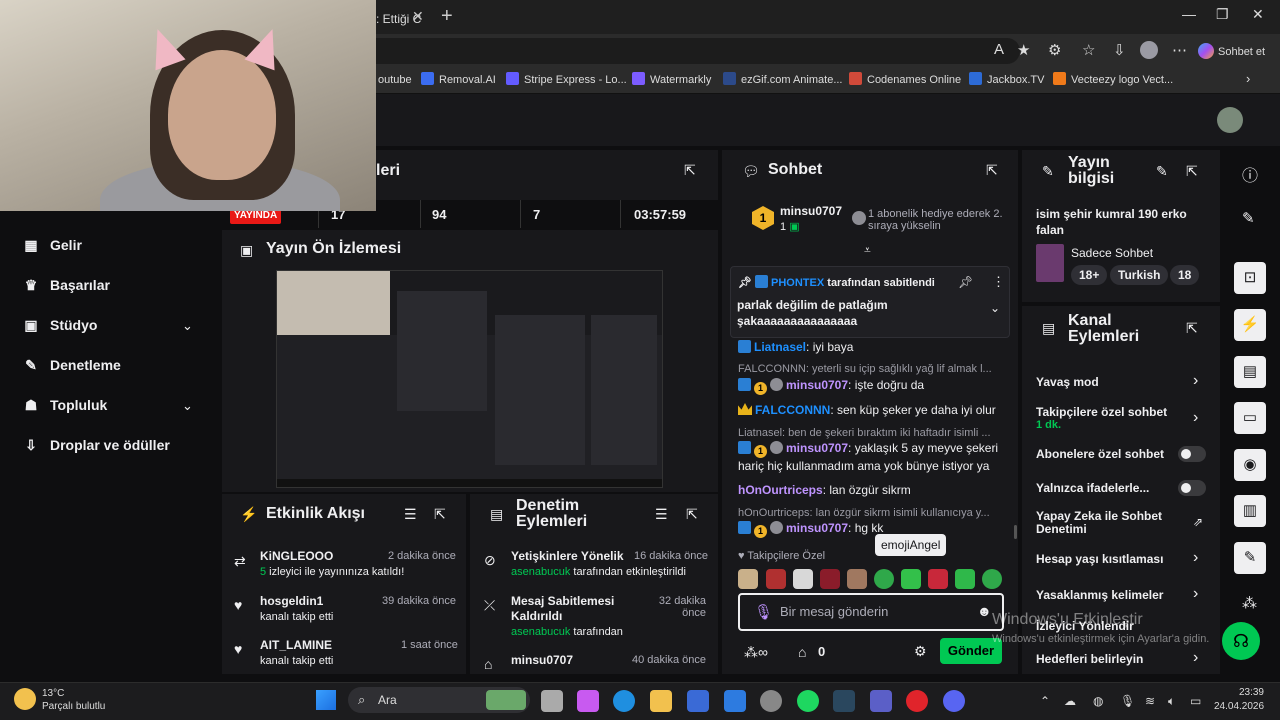  Describe the element at coordinates (1198, 522) in the screenshot. I see `external-link-icon: ⇗` at that location.